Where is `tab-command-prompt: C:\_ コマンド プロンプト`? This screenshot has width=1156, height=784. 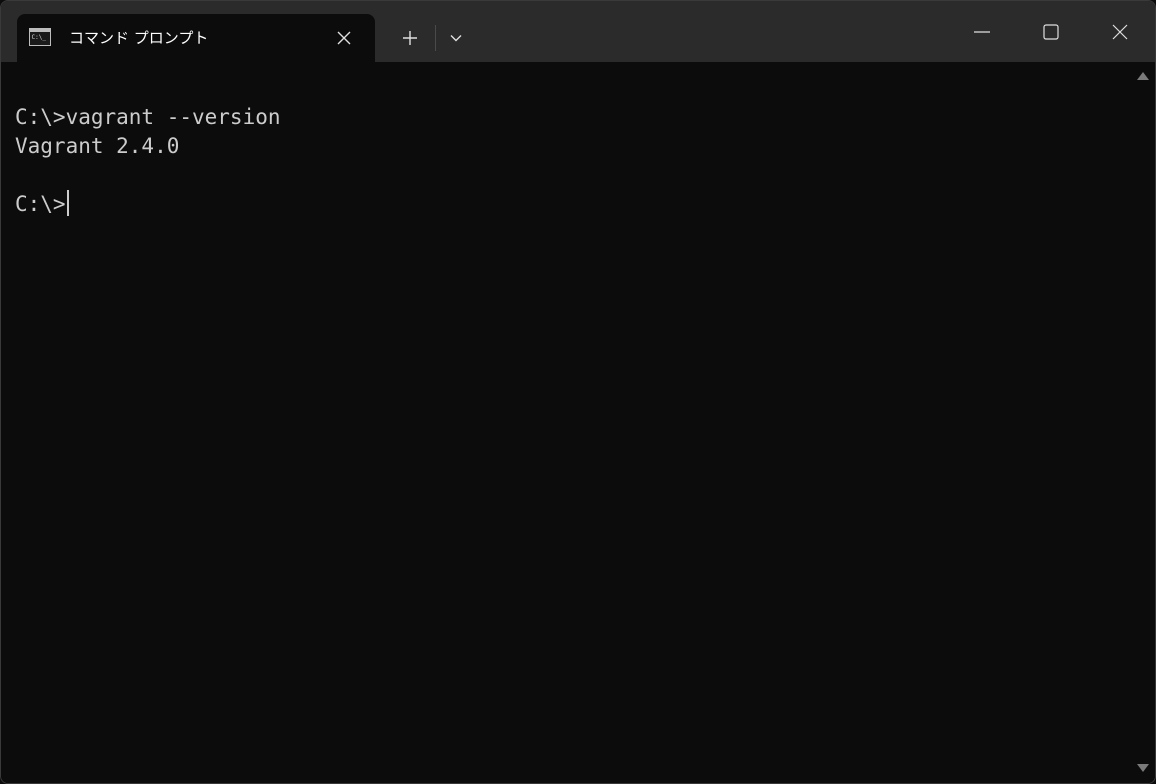 tab-command-prompt: C:\_ コマンド プロンプト is located at coordinates (196, 38).